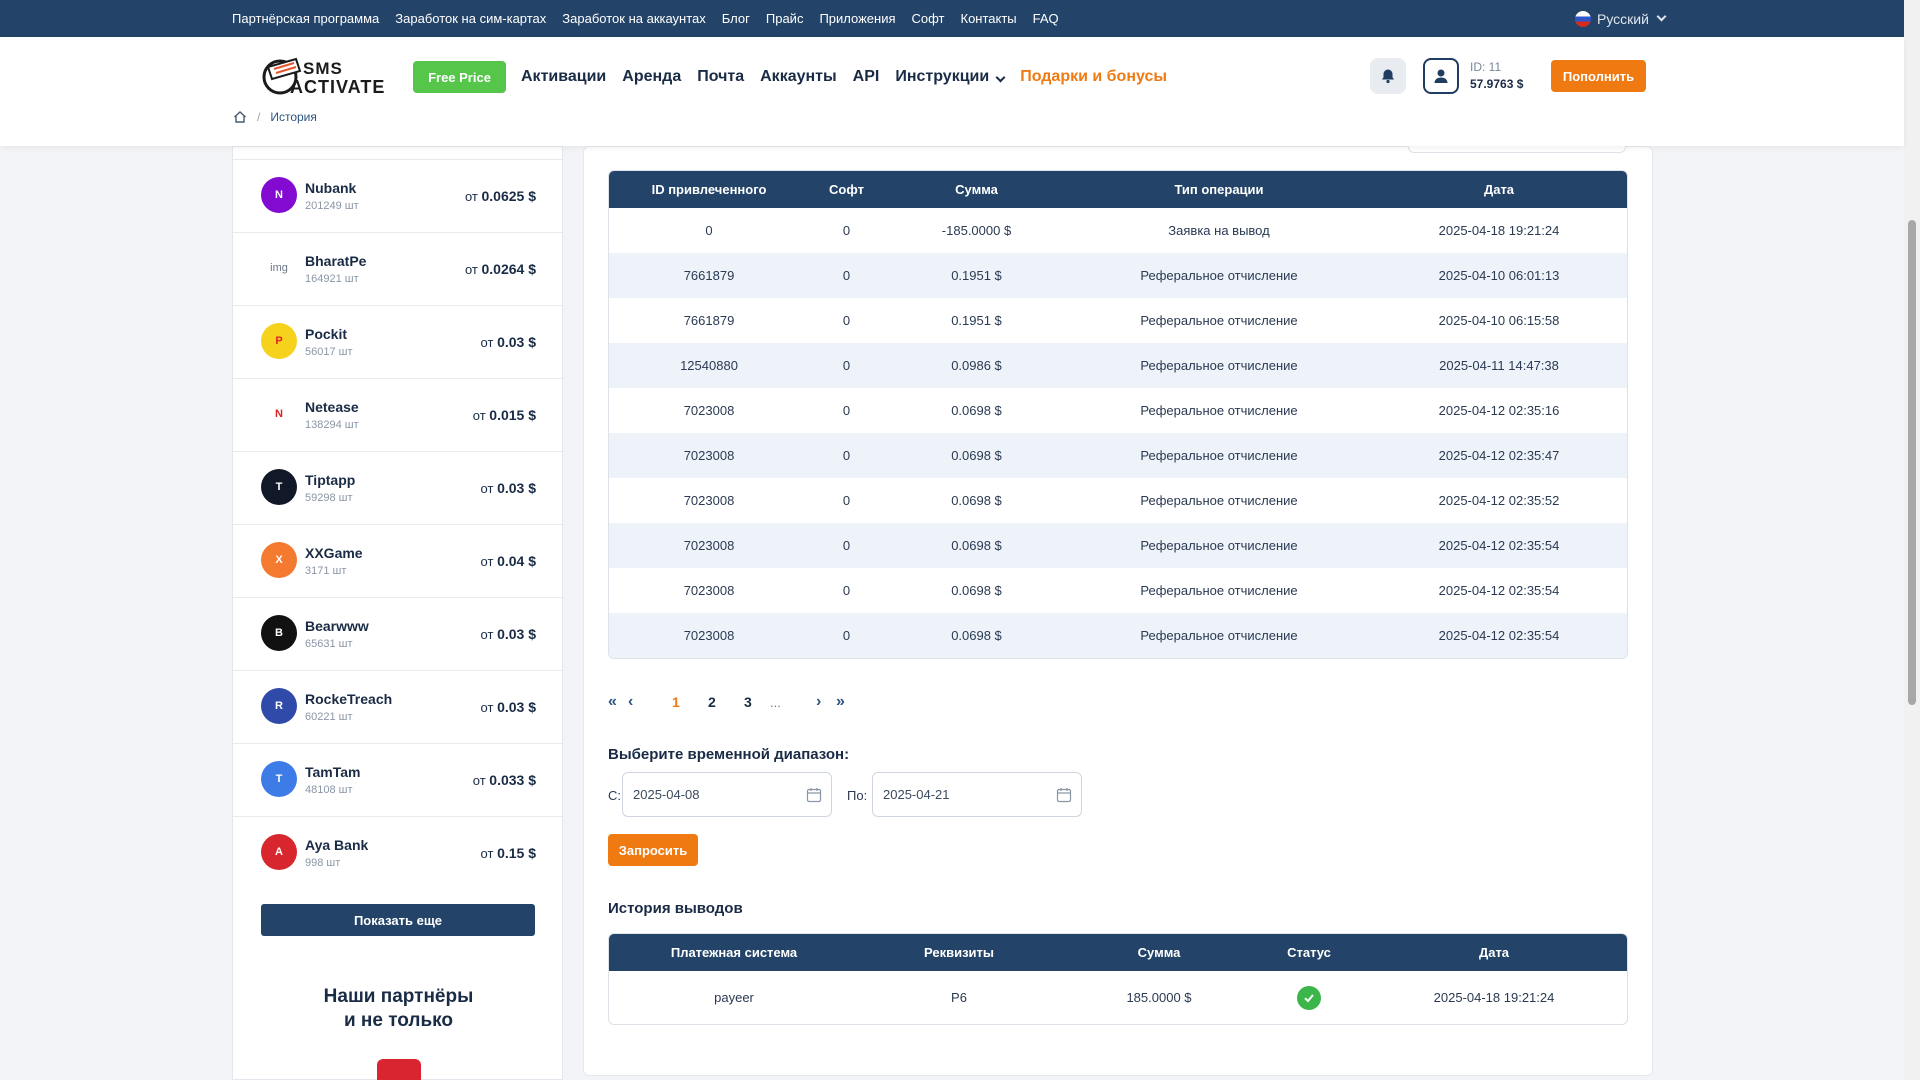 This screenshot has width=1920, height=1080. What do you see at coordinates (334, 553) in the screenshot?
I see `service-name: XXGame` at bounding box center [334, 553].